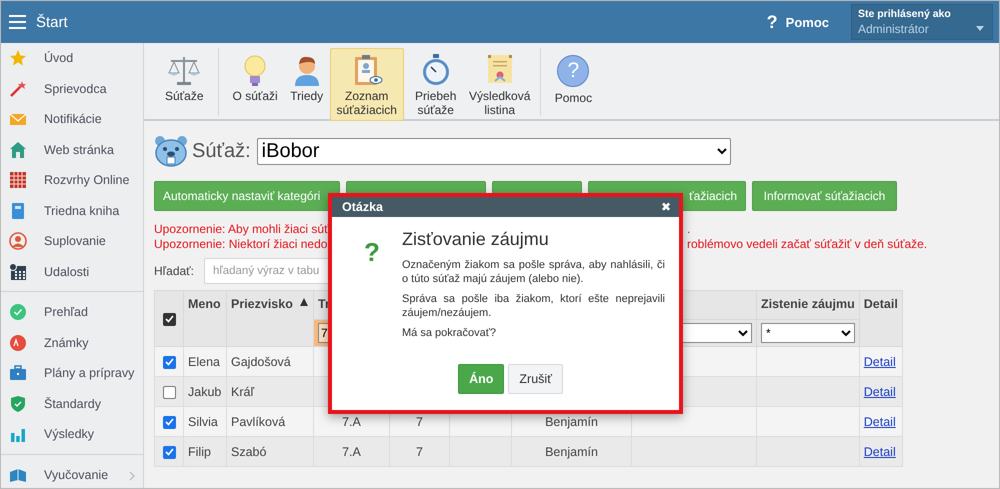  Describe the element at coordinates (241, 229) in the screenshot. I see `warning-text: Upozornenie: Aby mohli žiaci súť` at that location.